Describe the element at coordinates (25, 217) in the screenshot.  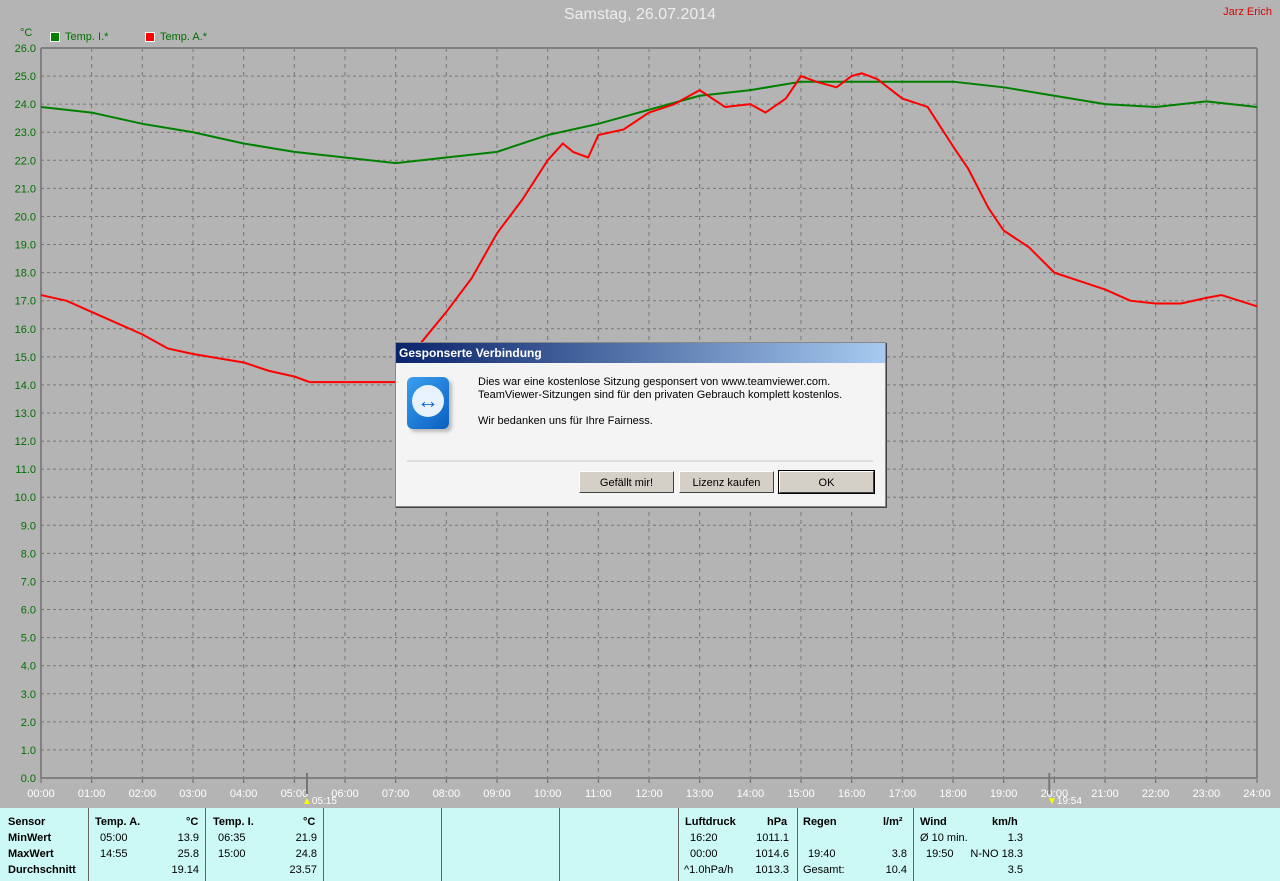
I see `y-tick-label: 20.0` at that location.